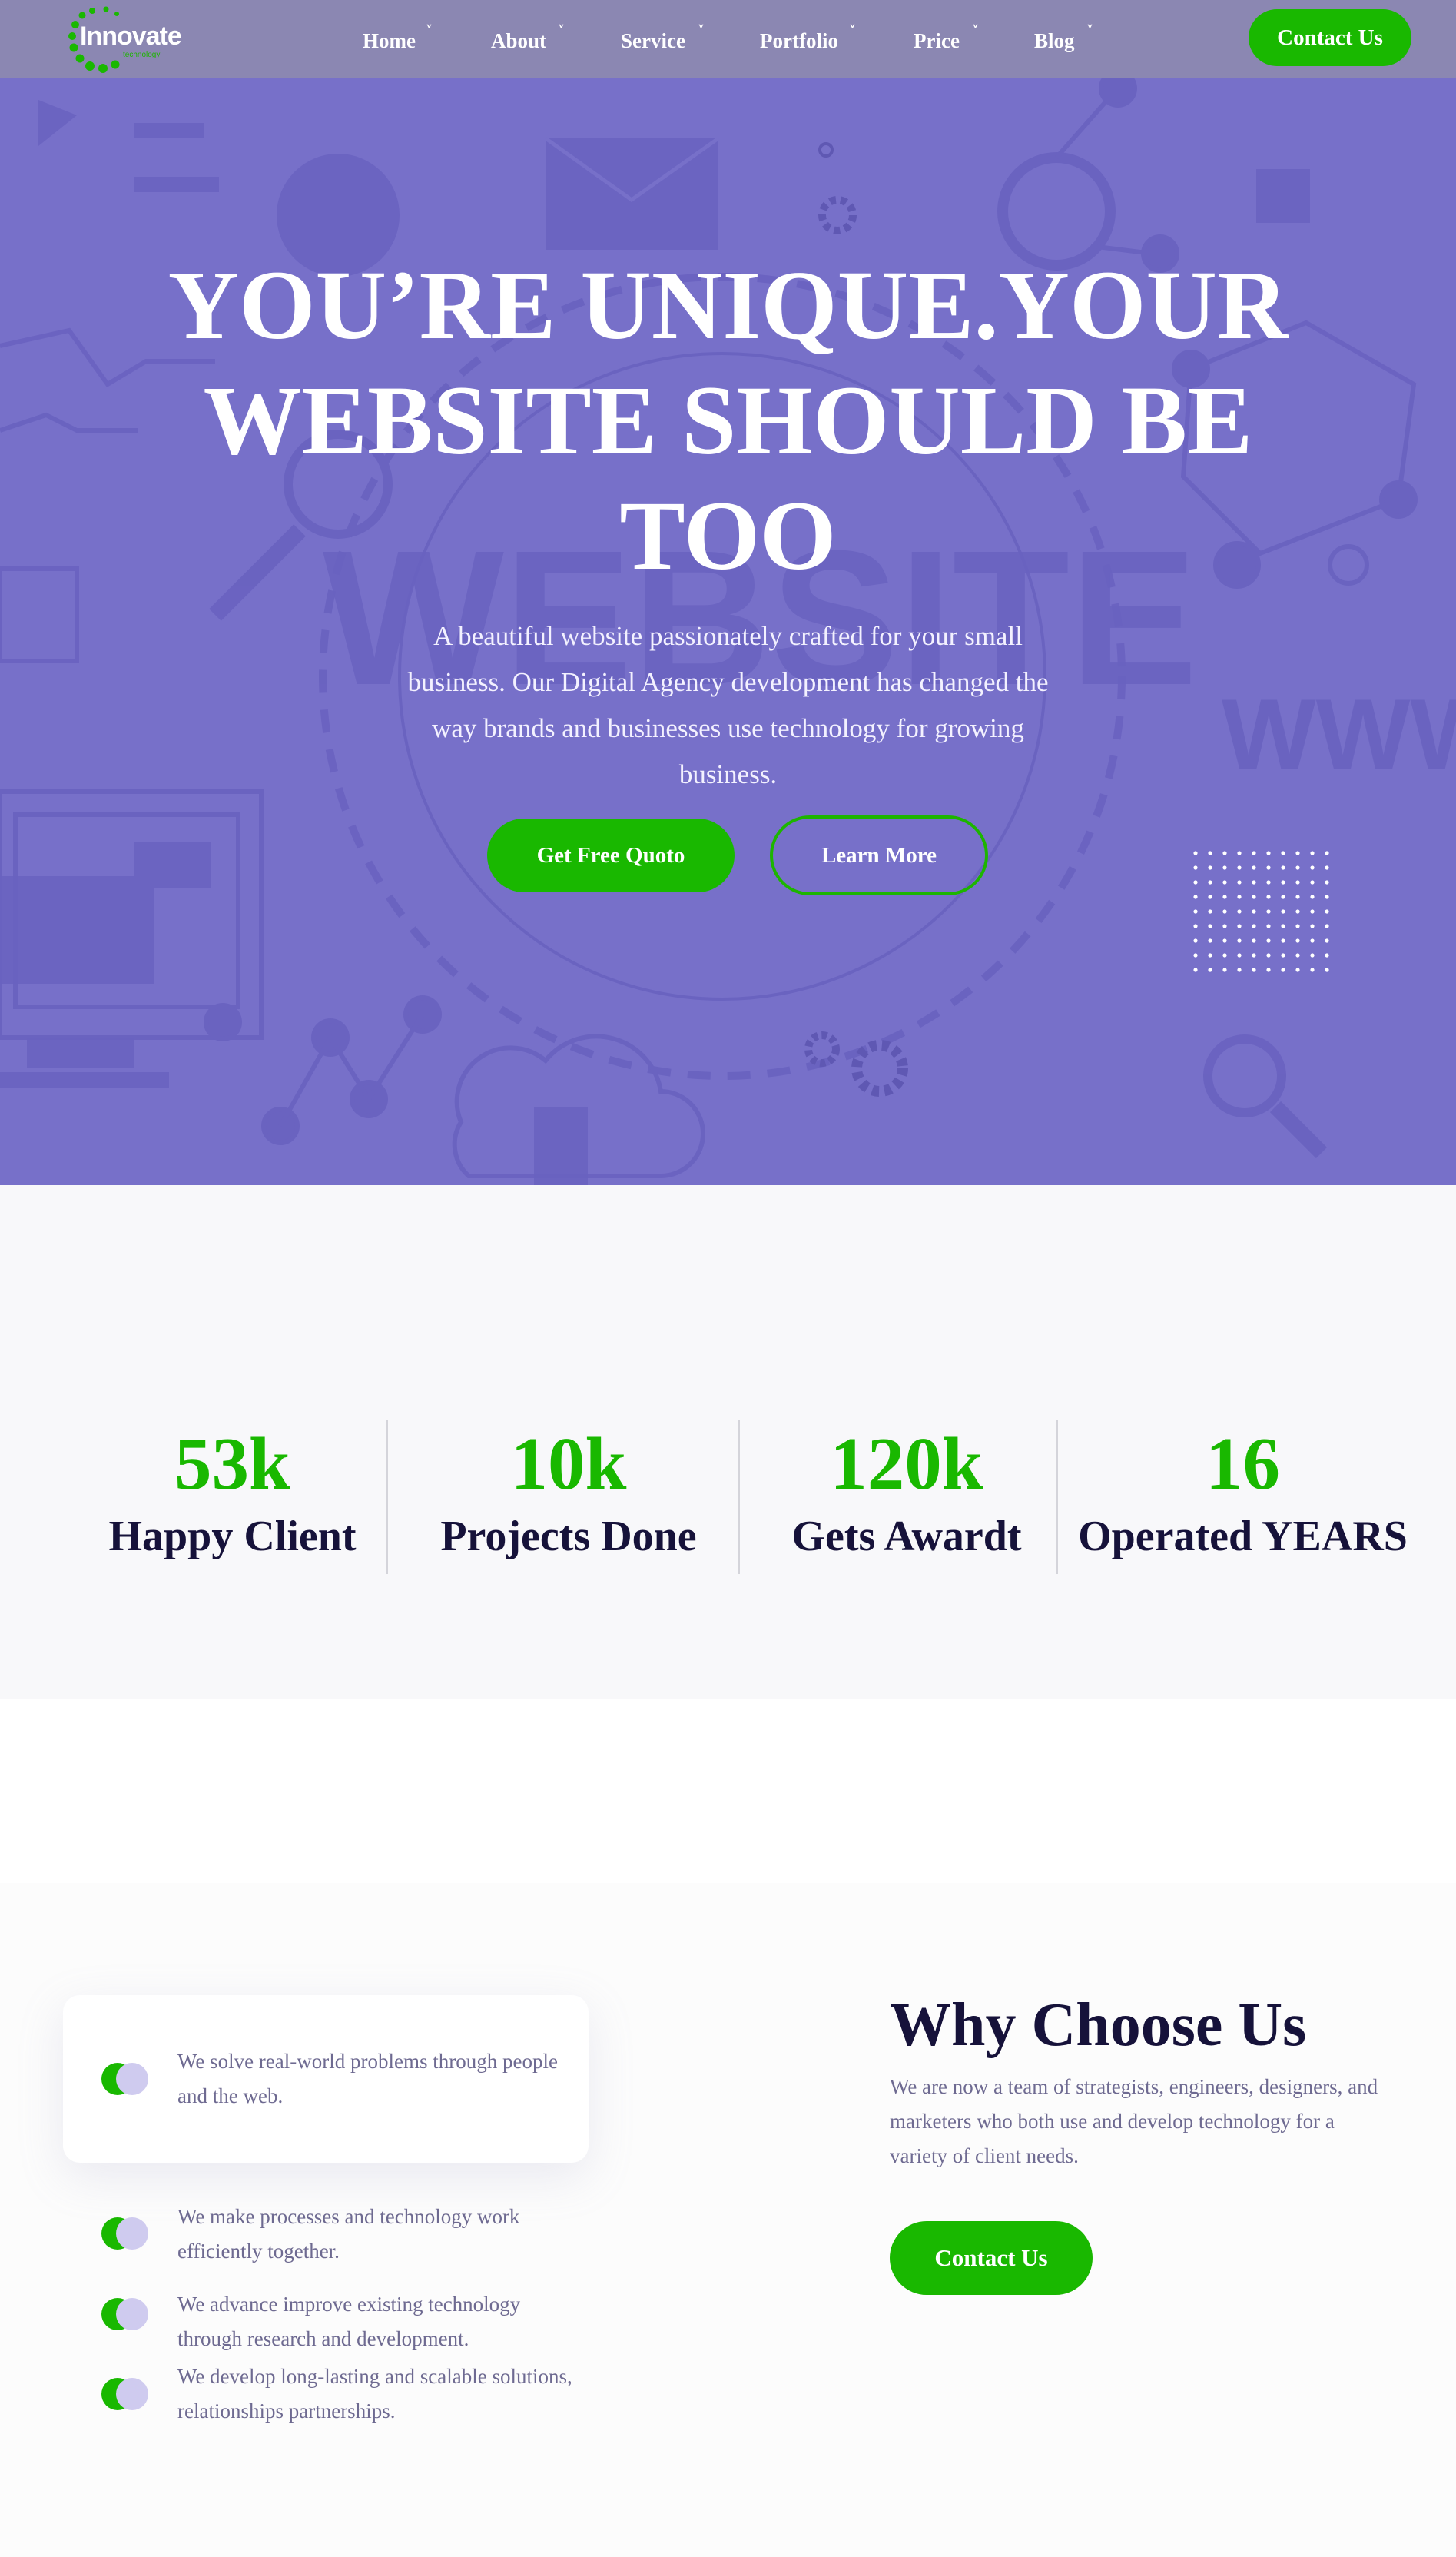 This screenshot has width=1456, height=2557. What do you see at coordinates (390, 40) in the screenshot?
I see `nav-home-label: Home` at bounding box center [390, 40].